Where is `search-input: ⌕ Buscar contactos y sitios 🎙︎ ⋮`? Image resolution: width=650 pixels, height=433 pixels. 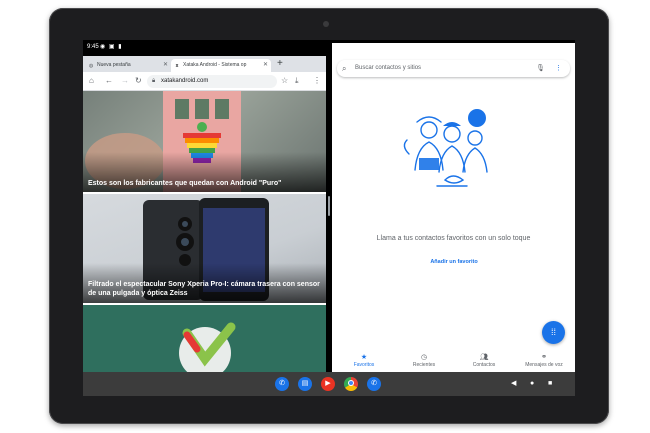
search-input: ⌕ Buscar contactos y sitios 🎙︎ ⋮ is located at coordinates (453, 68).